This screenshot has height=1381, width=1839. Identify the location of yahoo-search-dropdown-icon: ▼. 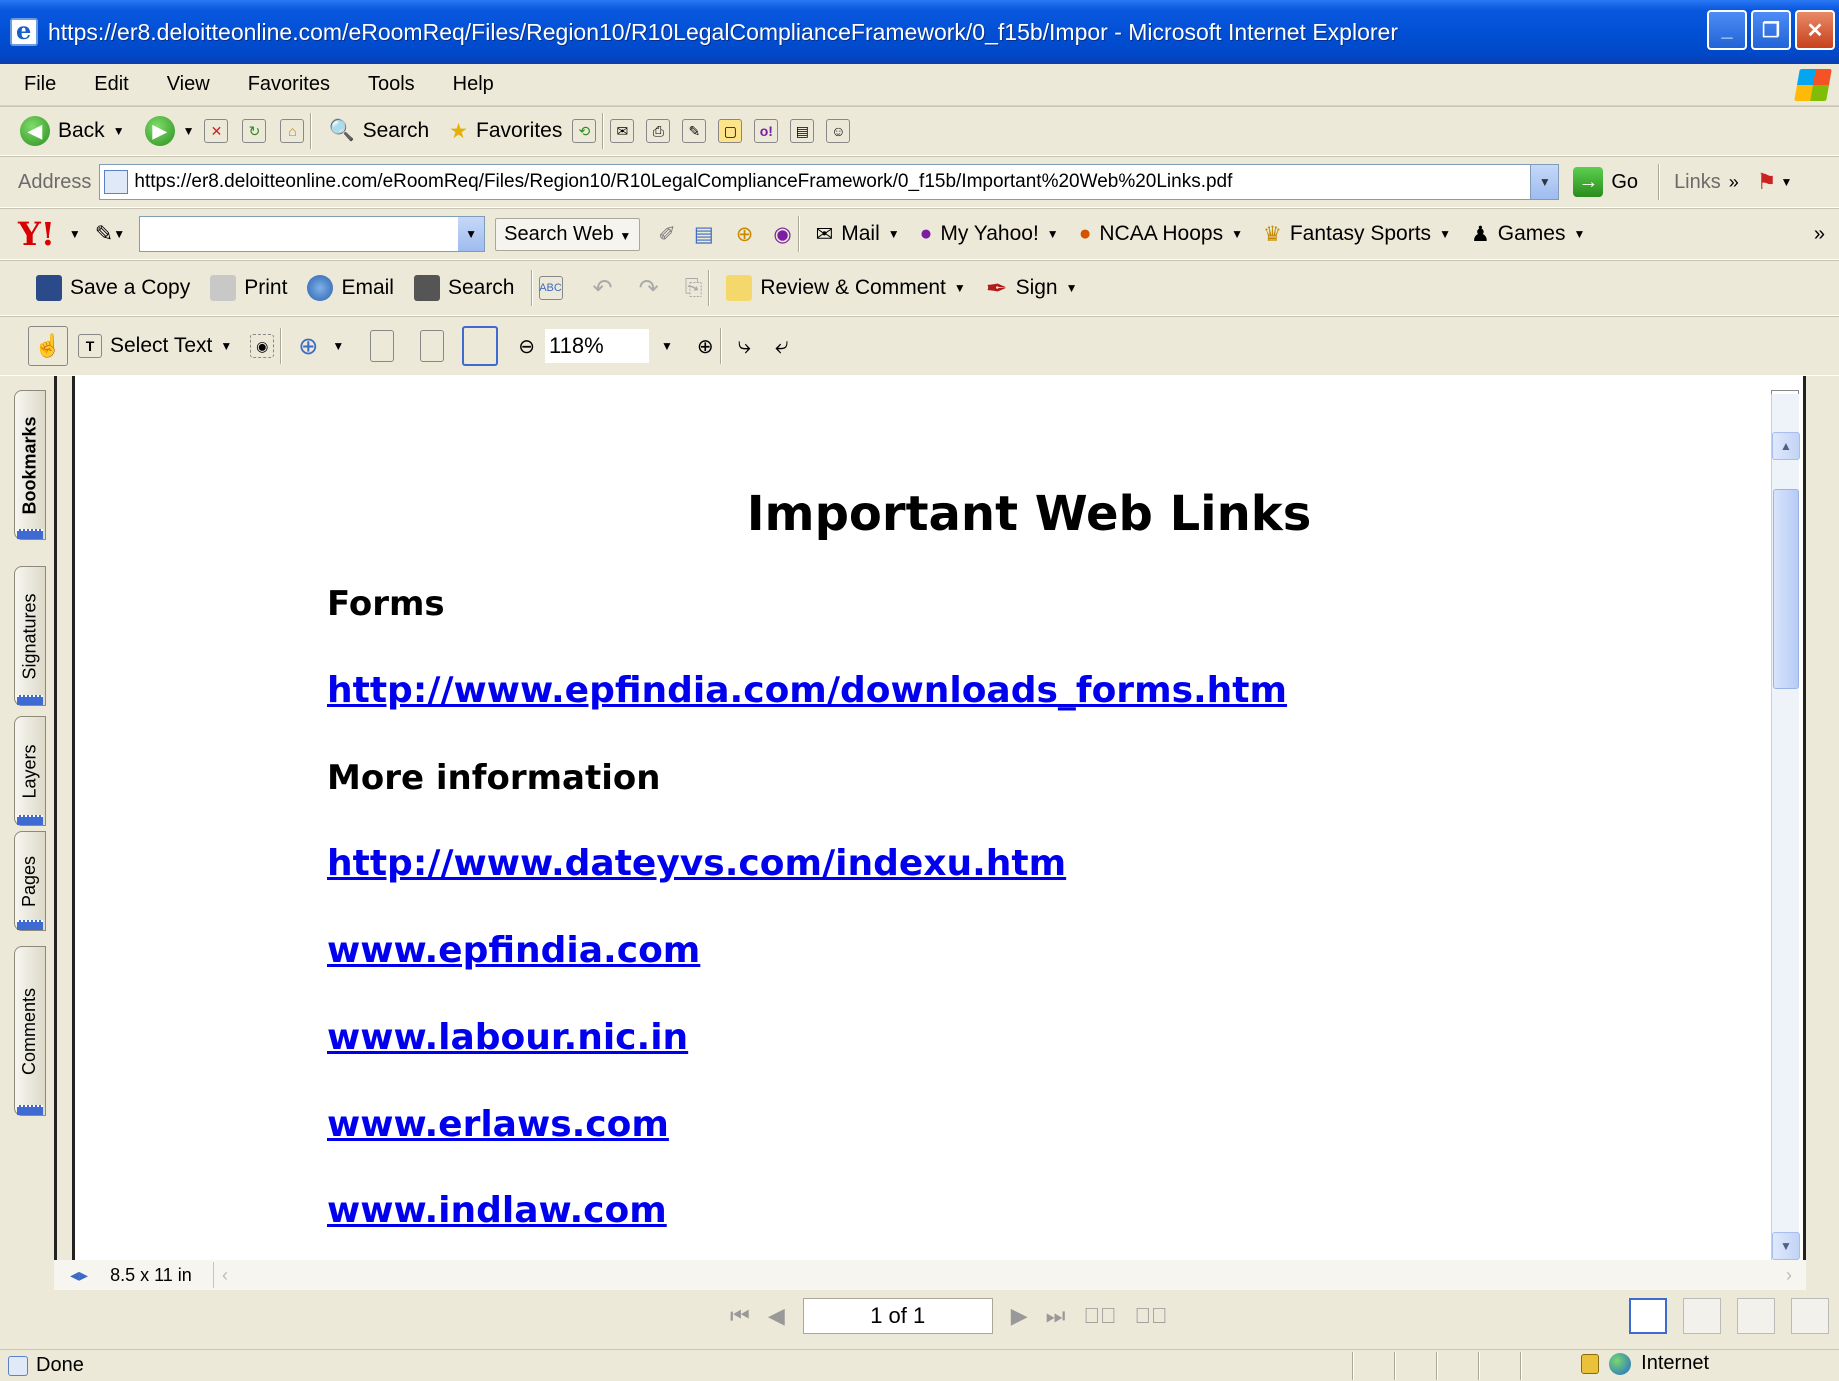
(471, 234).